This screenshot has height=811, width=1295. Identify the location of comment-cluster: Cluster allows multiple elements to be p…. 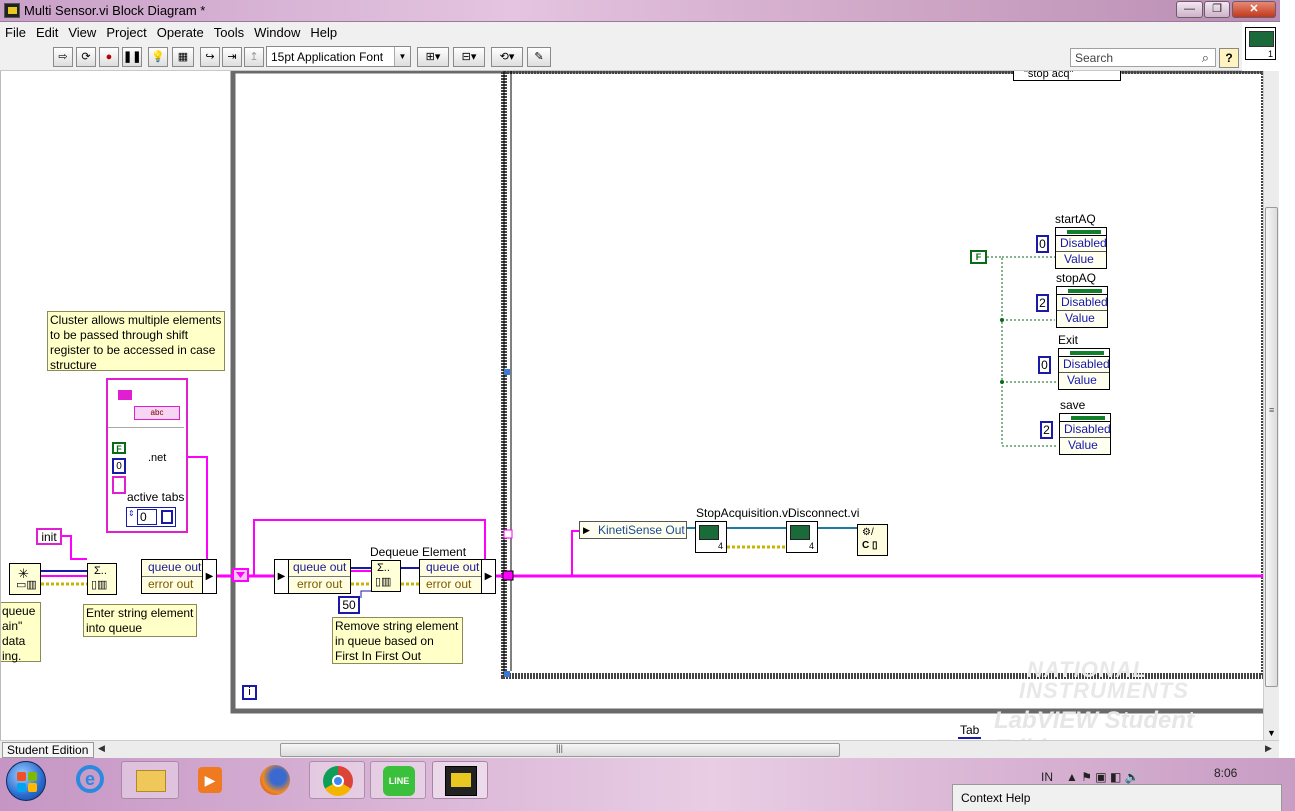
(136, 341).